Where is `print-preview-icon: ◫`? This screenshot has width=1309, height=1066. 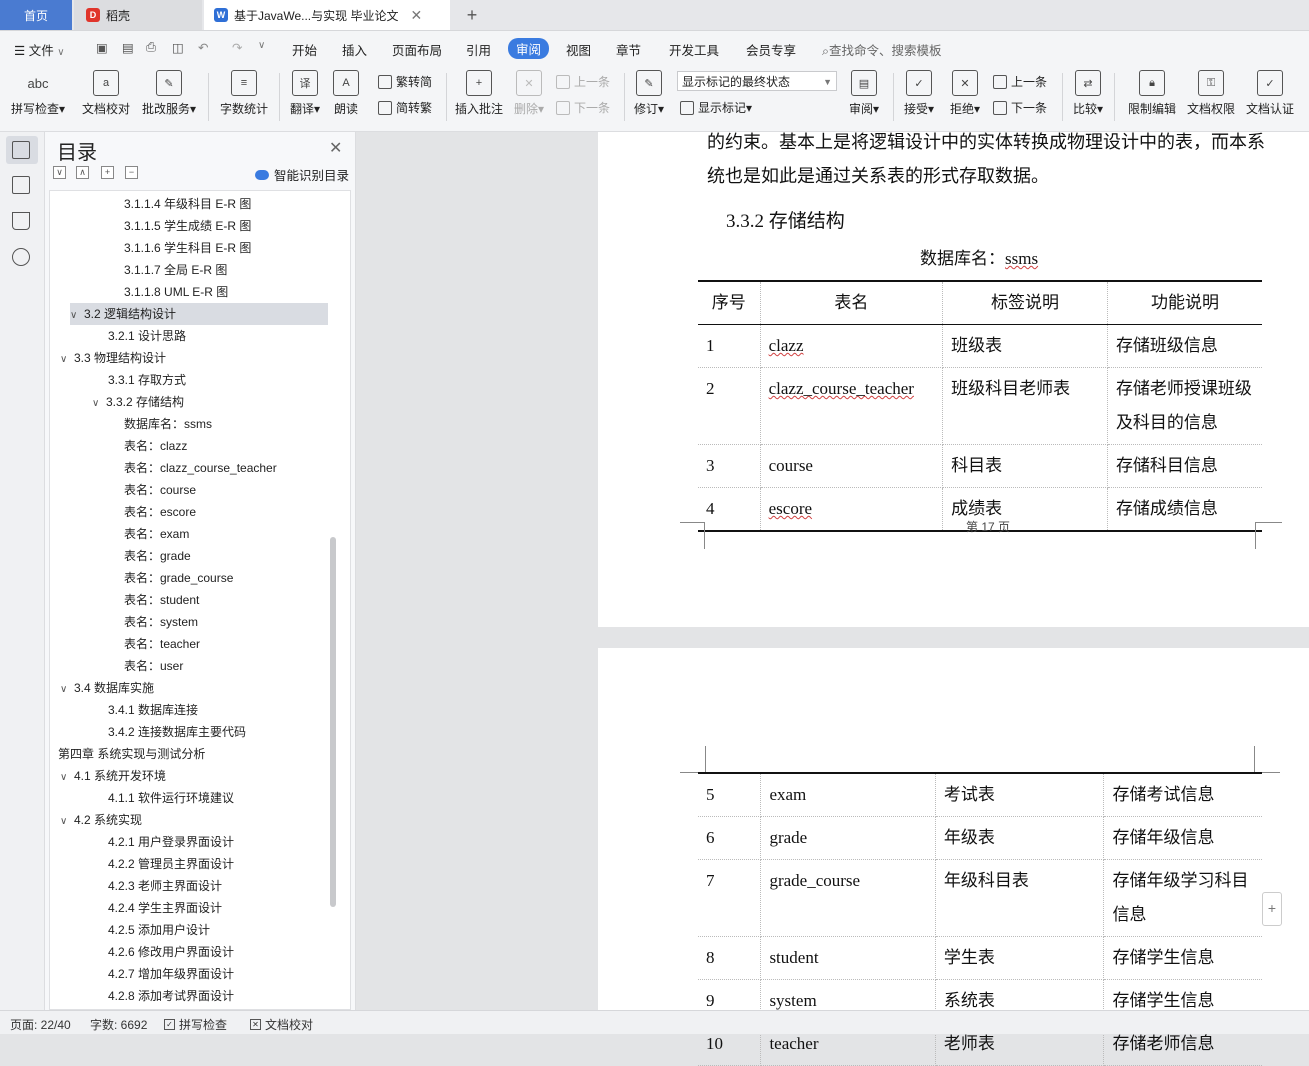 print-preview-icon: ◫ is located at coordinates (178, 47).